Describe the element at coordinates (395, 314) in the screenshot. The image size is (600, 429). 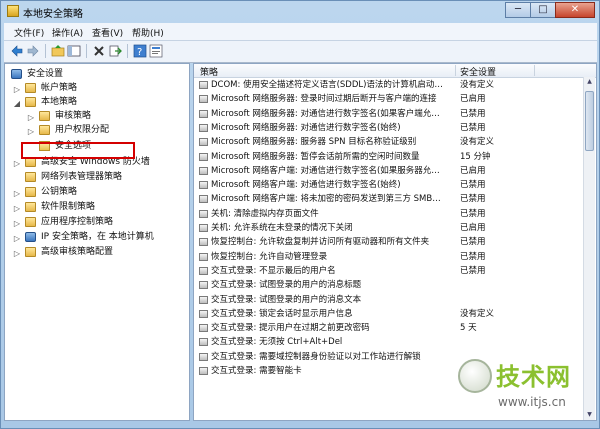
I see `table-row: 交互式登录: 锁定会话时显示用户信息 没有定义` at that location.